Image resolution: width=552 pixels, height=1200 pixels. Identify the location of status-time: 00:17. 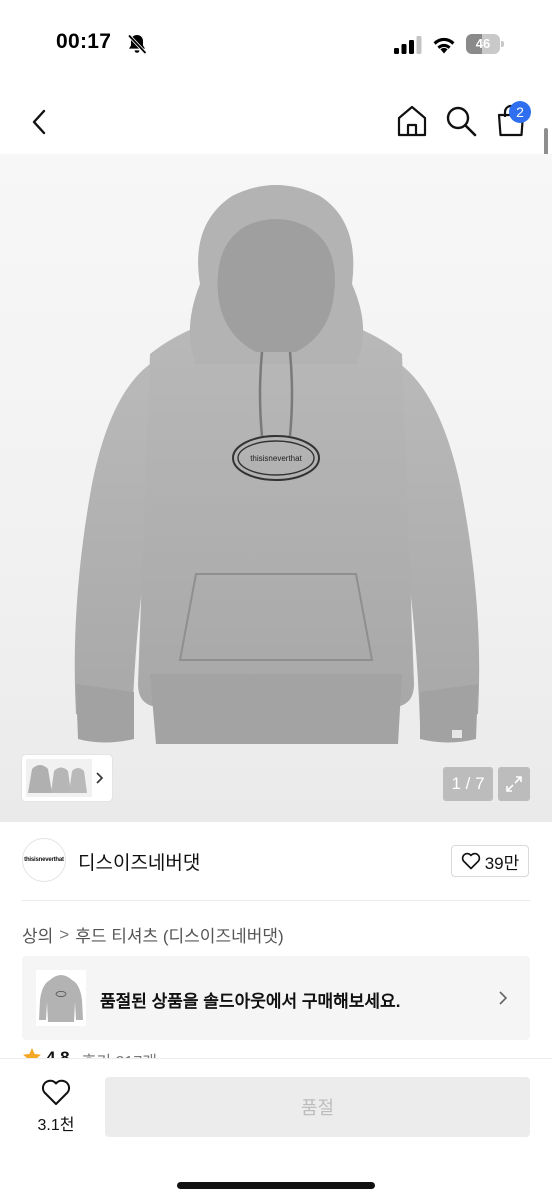
(84, 41).